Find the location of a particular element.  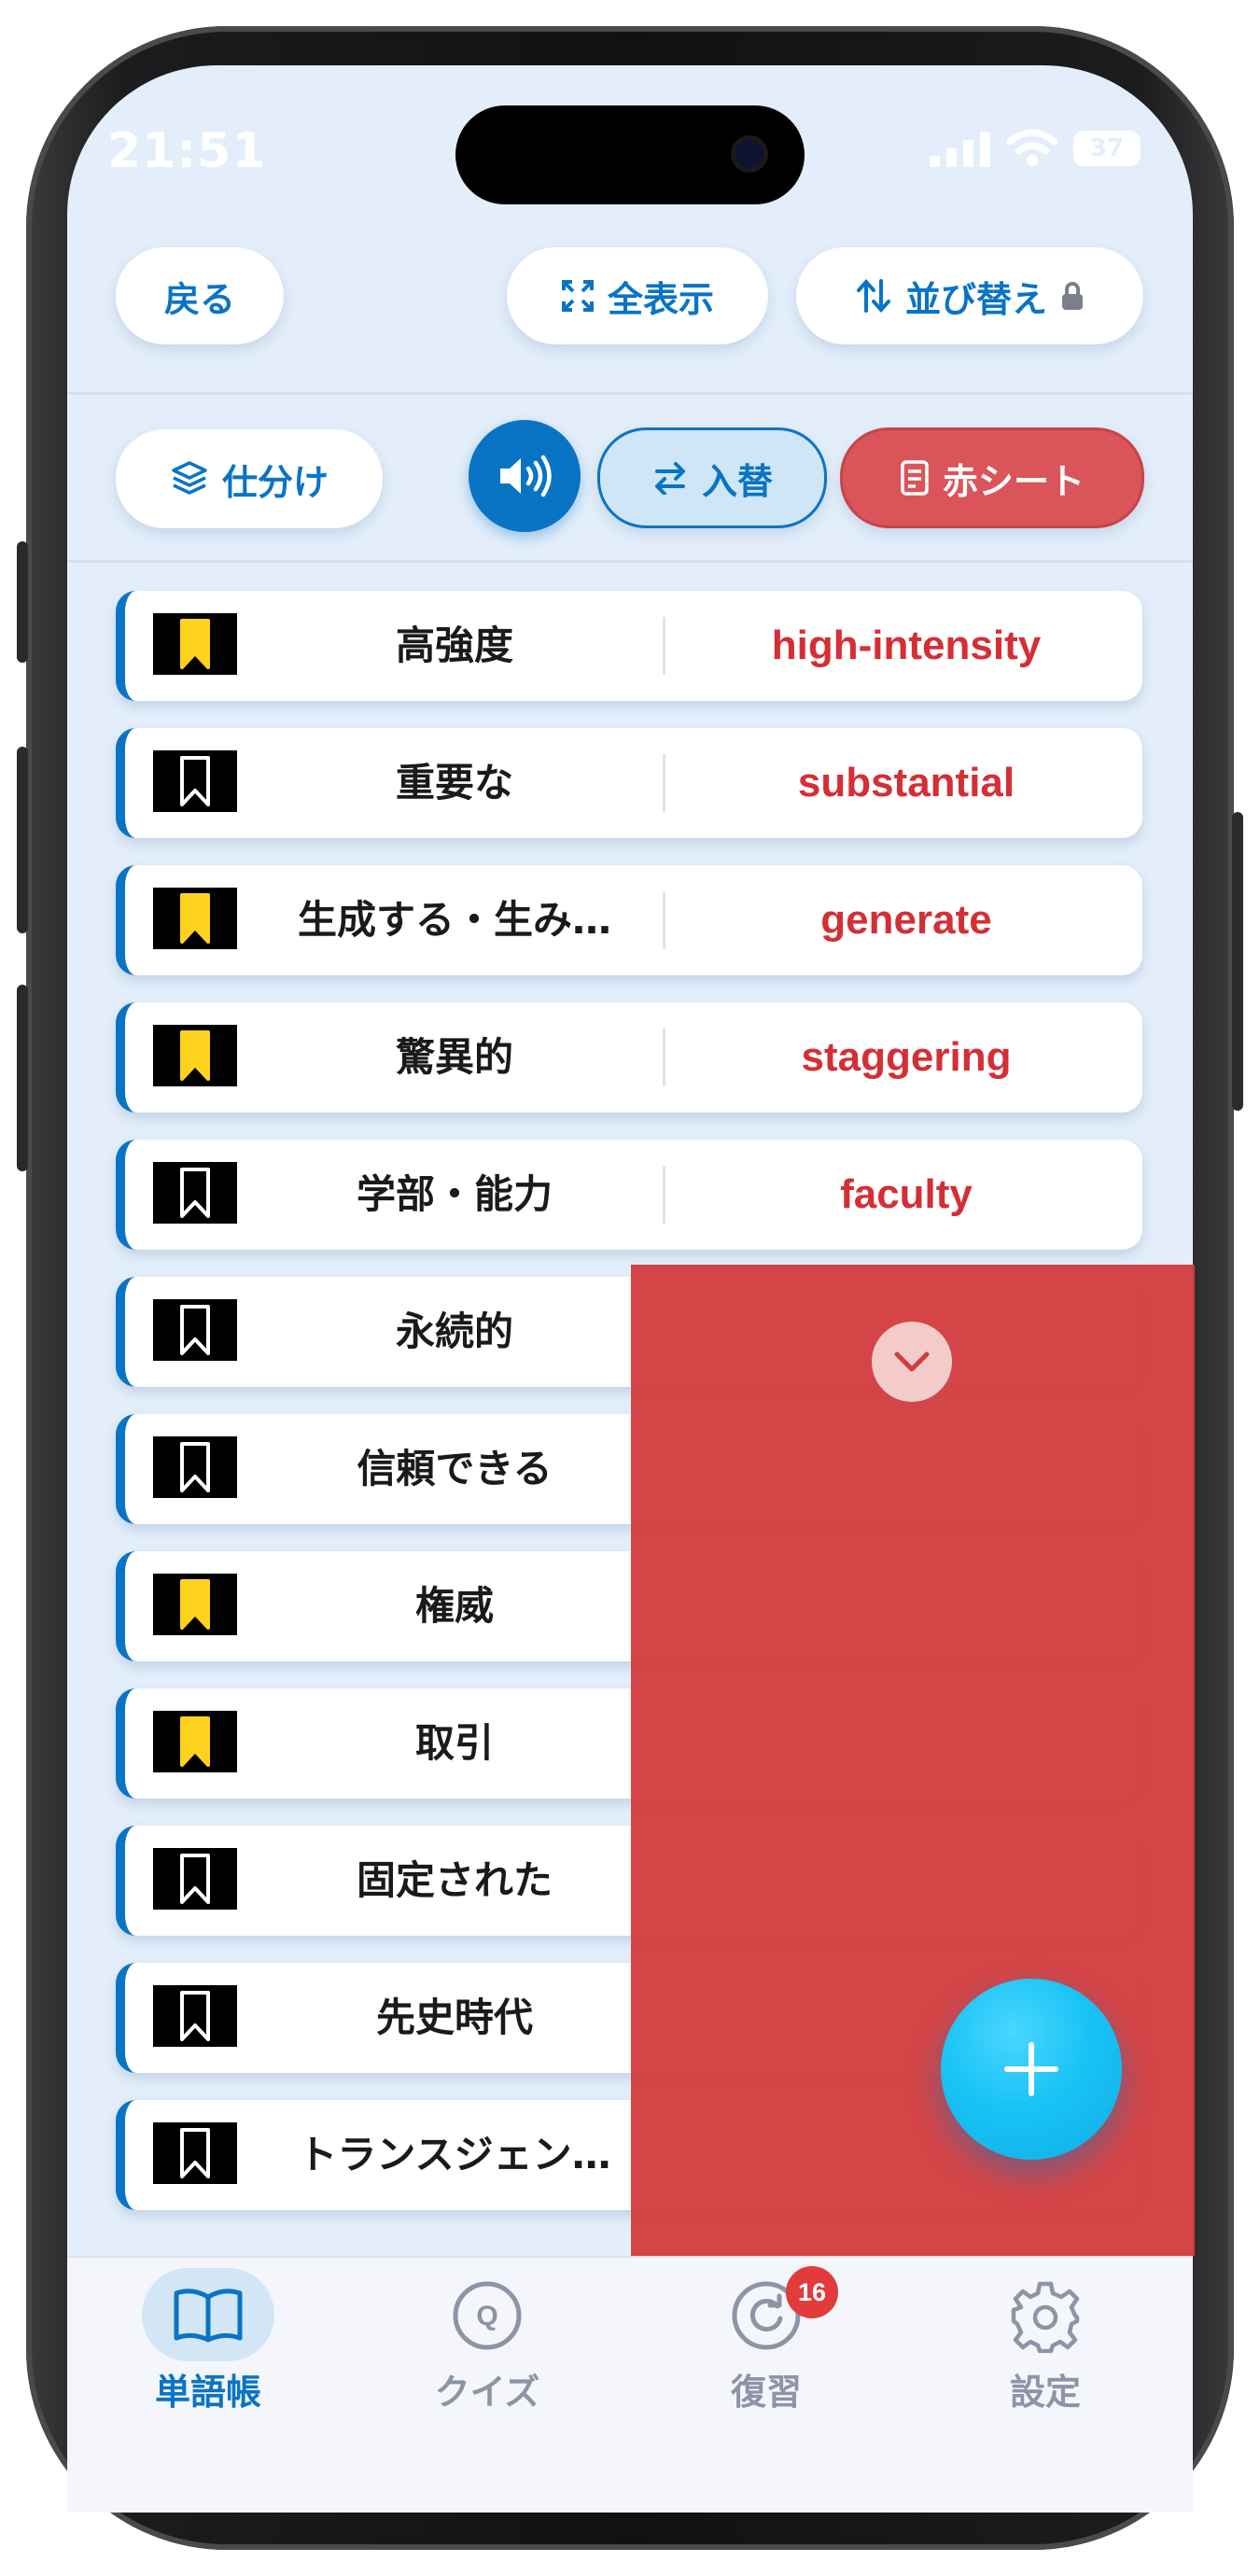

status-icons: 37 is located at coordinates (1035, 148).